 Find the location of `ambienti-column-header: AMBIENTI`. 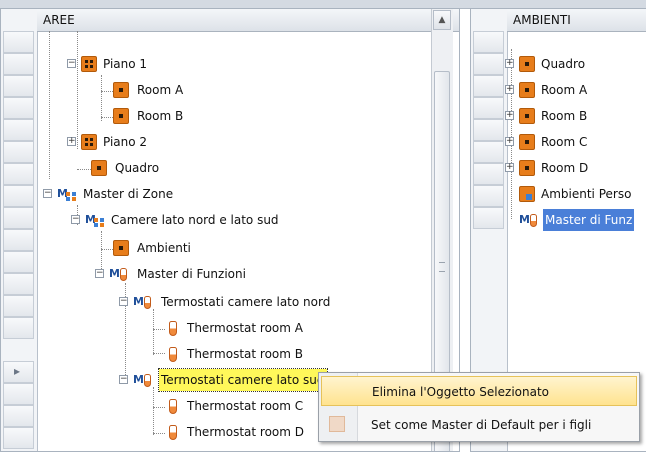

ambienti-column-header: AMBIENTI is located at coordinates (576, 20).